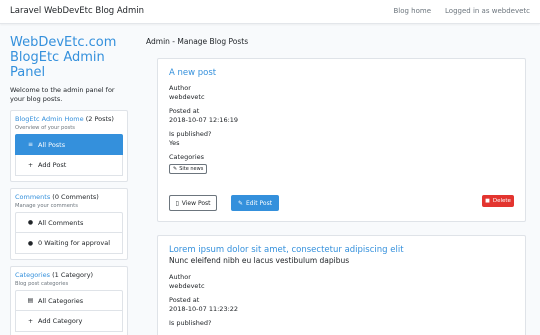 The image size is (540, 335). I want to click on sidebar-item-waiting-approval: ● 0 Waiting for approval, so click(69, 243).